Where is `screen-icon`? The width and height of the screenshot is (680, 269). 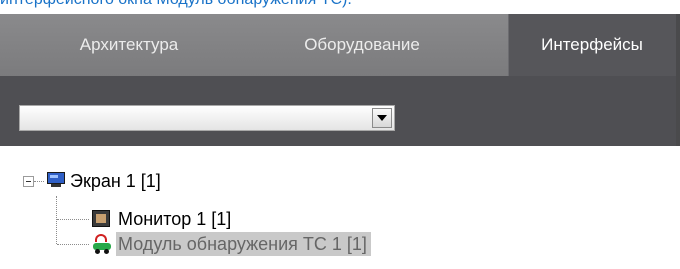
screen-icon is located at coordinates (56, 180).